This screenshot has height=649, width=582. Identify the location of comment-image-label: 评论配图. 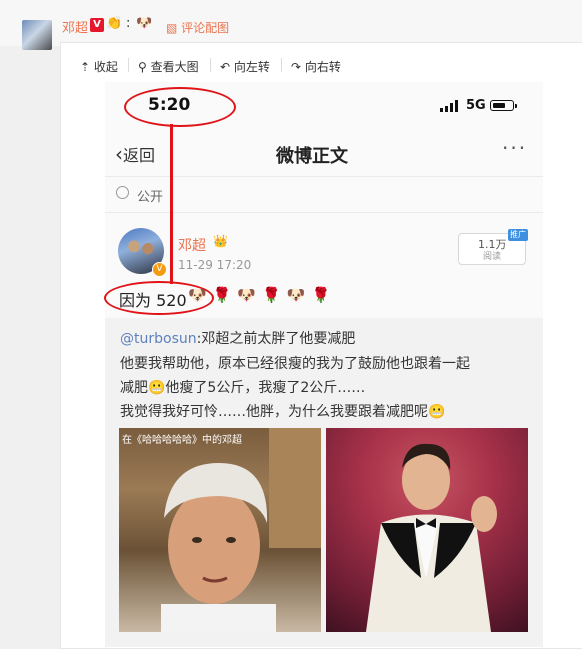
(205, 28).